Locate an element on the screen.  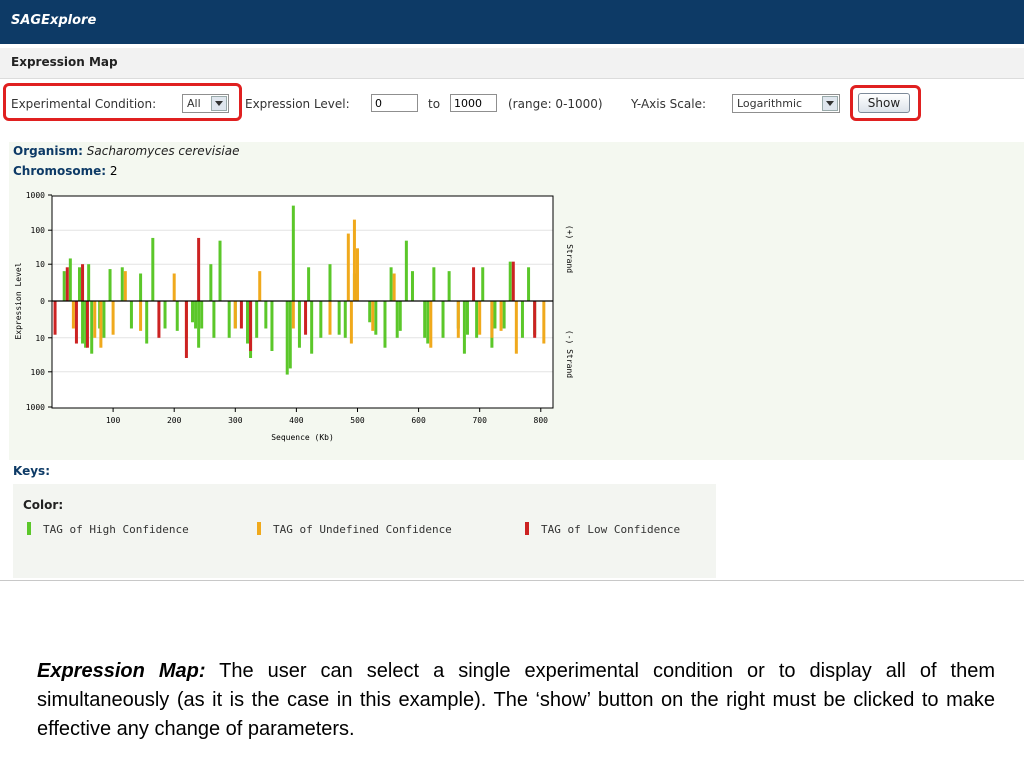
upper-strand-label: (+) Strand is located at coordinates (569, 249).